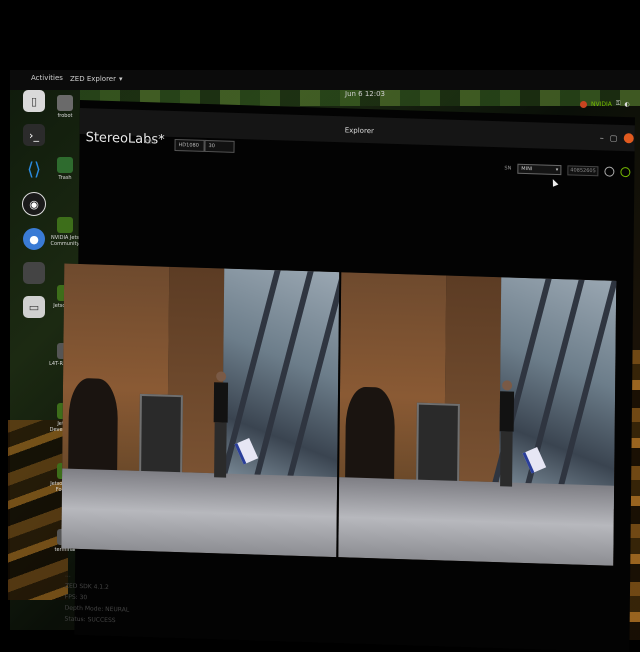 This screenshot has height=652, width=640. What do you see at coordinates (93, 79) in the screenshot?
I see `app-menu-label: ZED Explorer` at bounding box center [93, 79].